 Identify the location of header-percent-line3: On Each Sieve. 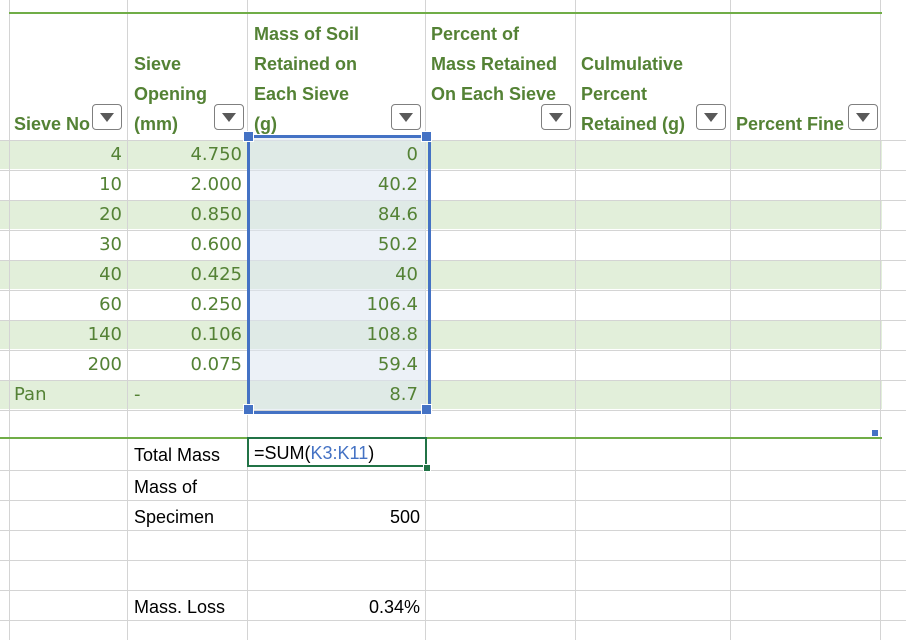
(494, 94).